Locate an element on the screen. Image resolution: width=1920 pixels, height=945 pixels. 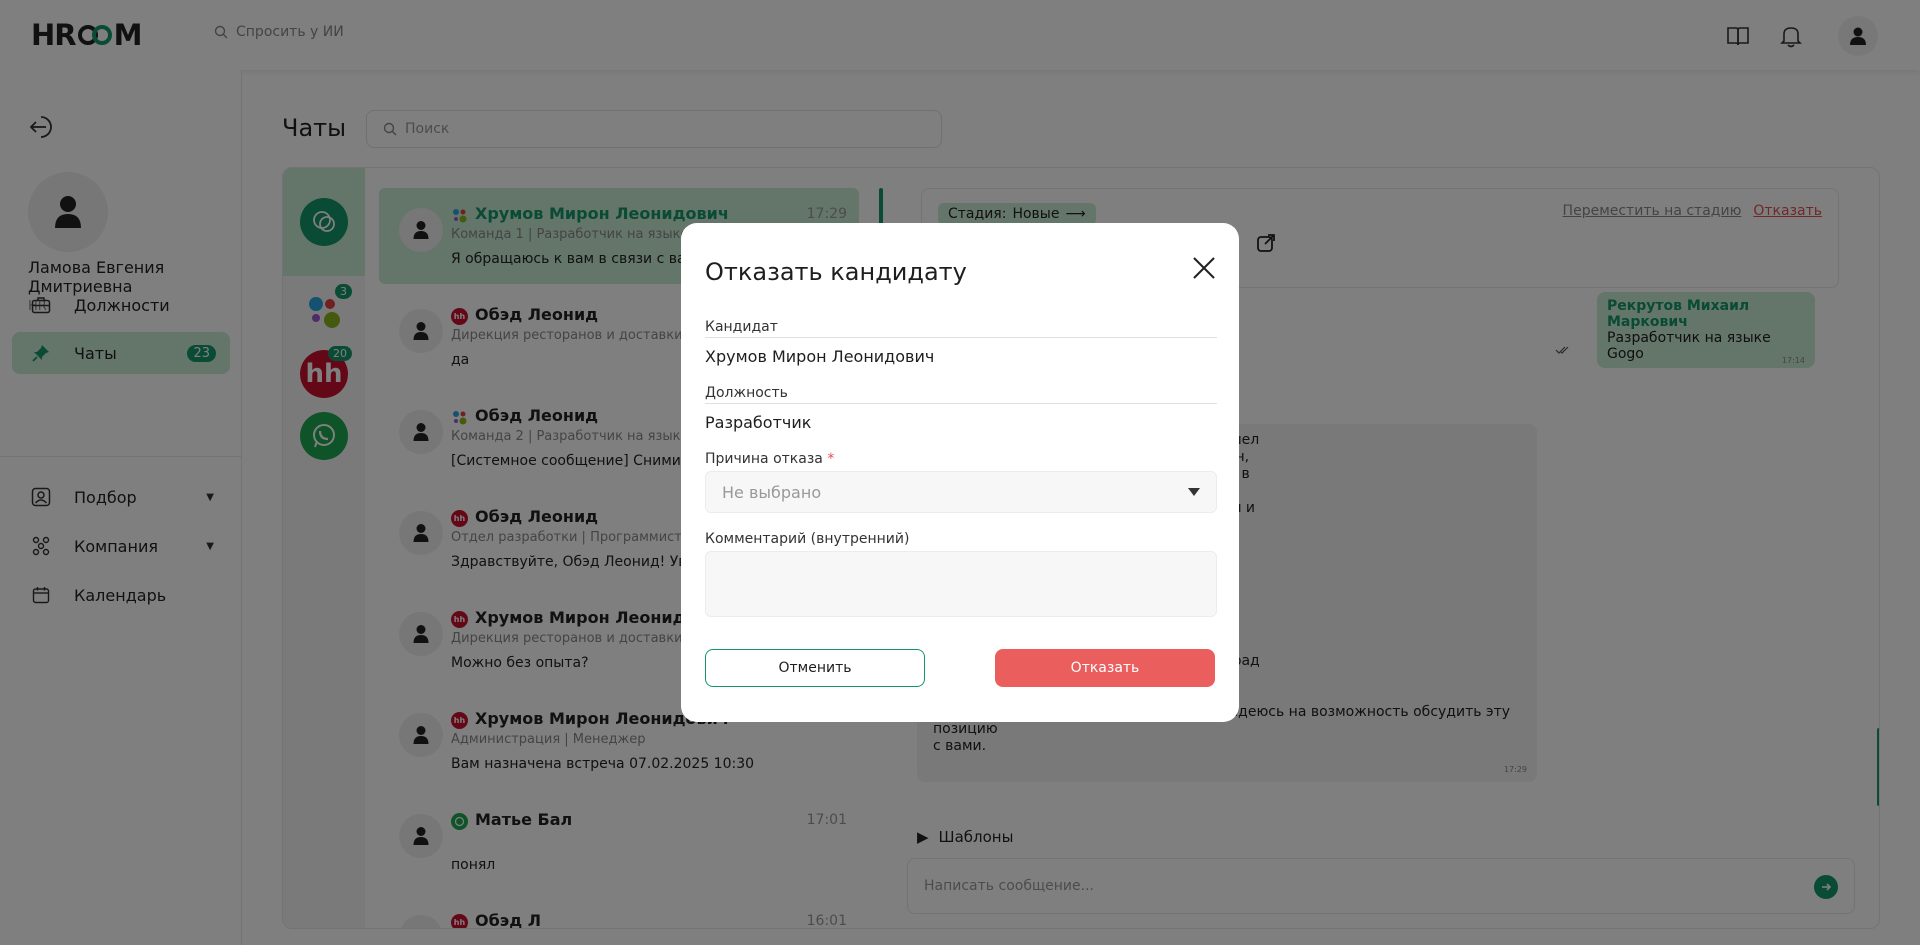
reason-select-value: Не выбрано is located at coordinates (772, 492).